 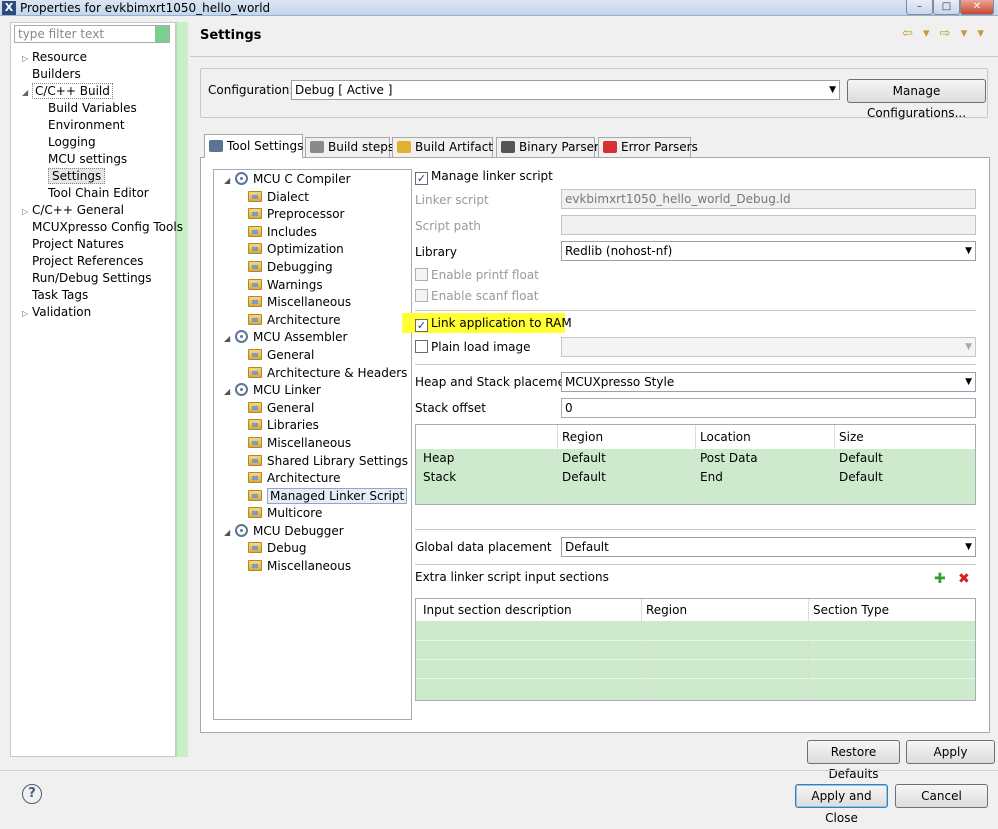 I want to click on tree-option-node: Optimization, so click(x=316, y=250).